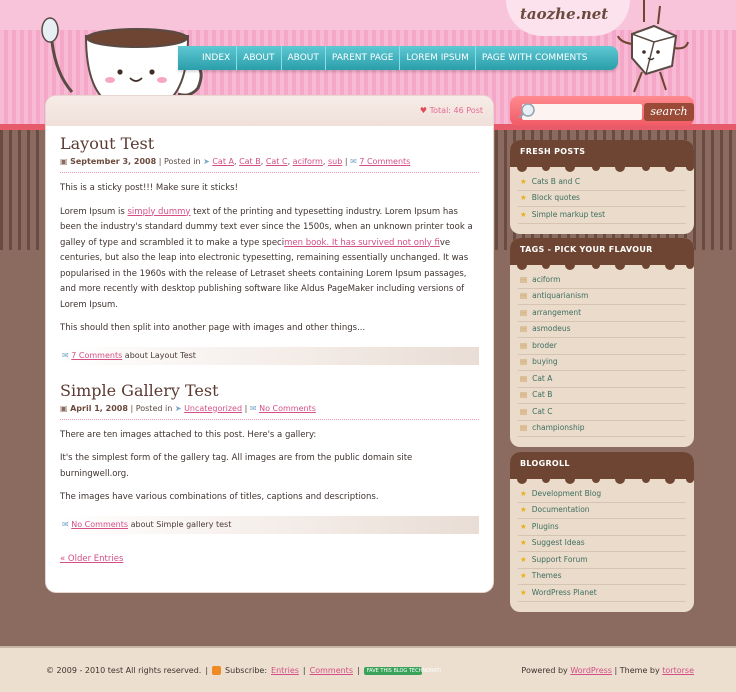 Image resolution: width=736 pixels, height=692 pixels. What do you see at coordinates (269, 143) in the screenshot?
I see `post-title: Layout Test` at bounding box center [269, 143].